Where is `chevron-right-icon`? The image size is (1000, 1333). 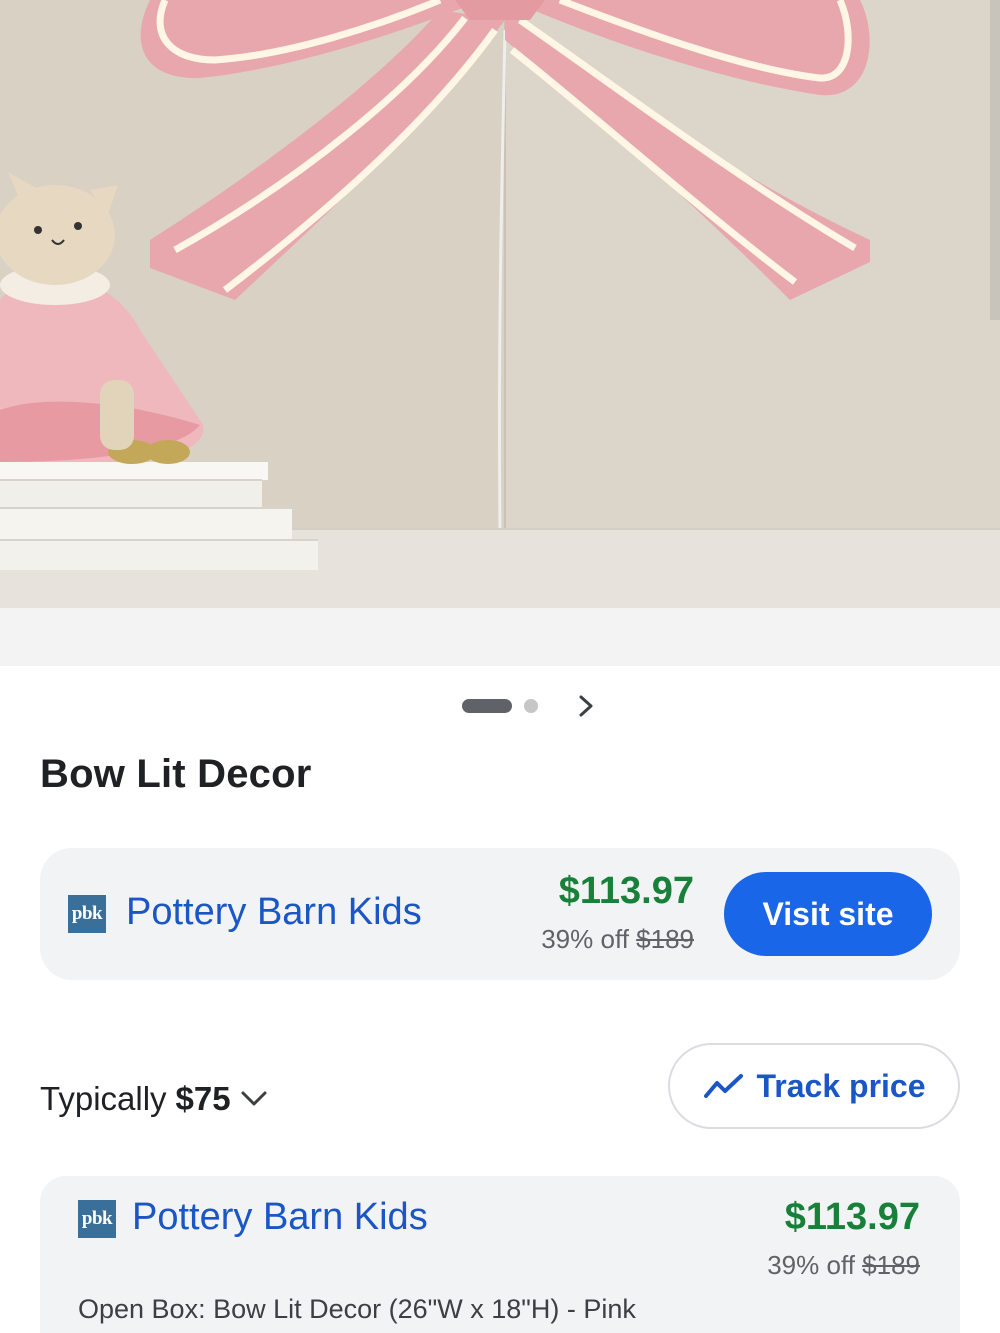 chevron-right-icon is located at coordinates (586, 706).